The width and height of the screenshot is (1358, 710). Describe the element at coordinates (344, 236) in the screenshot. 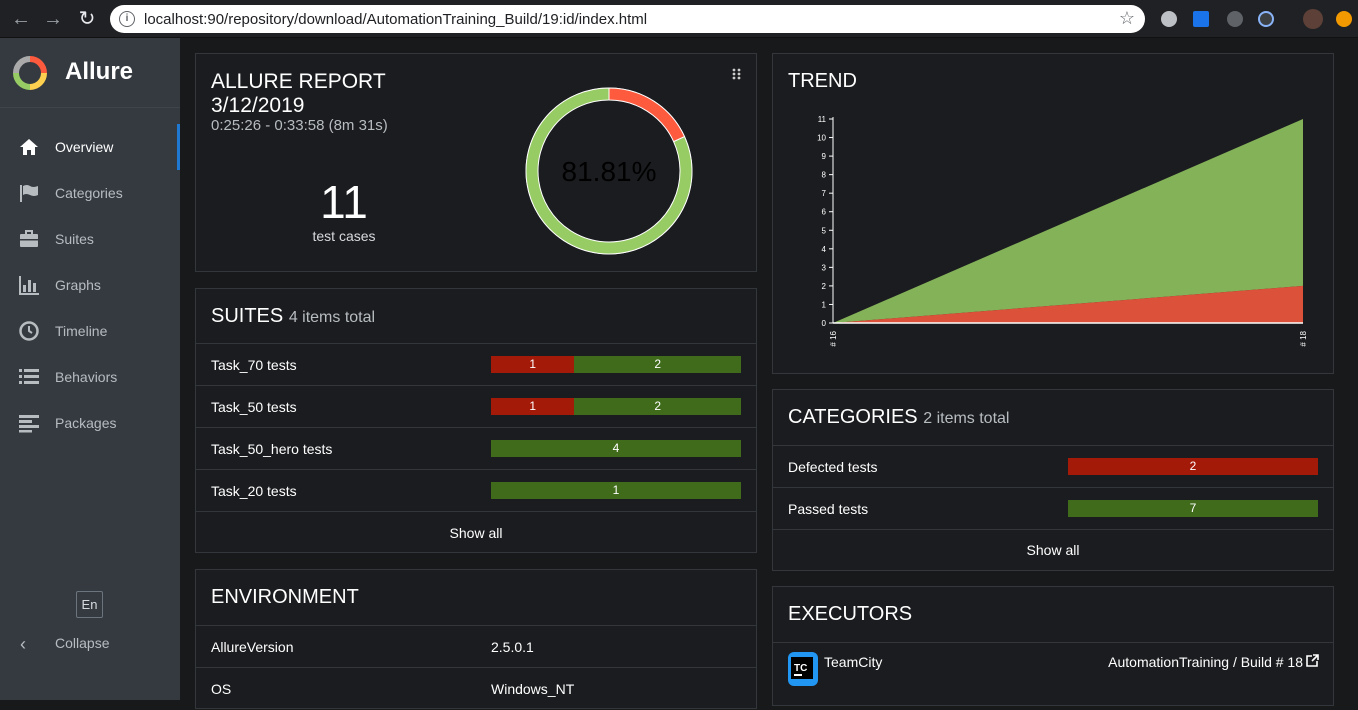

I see `test-count-label: test cases` at that location.